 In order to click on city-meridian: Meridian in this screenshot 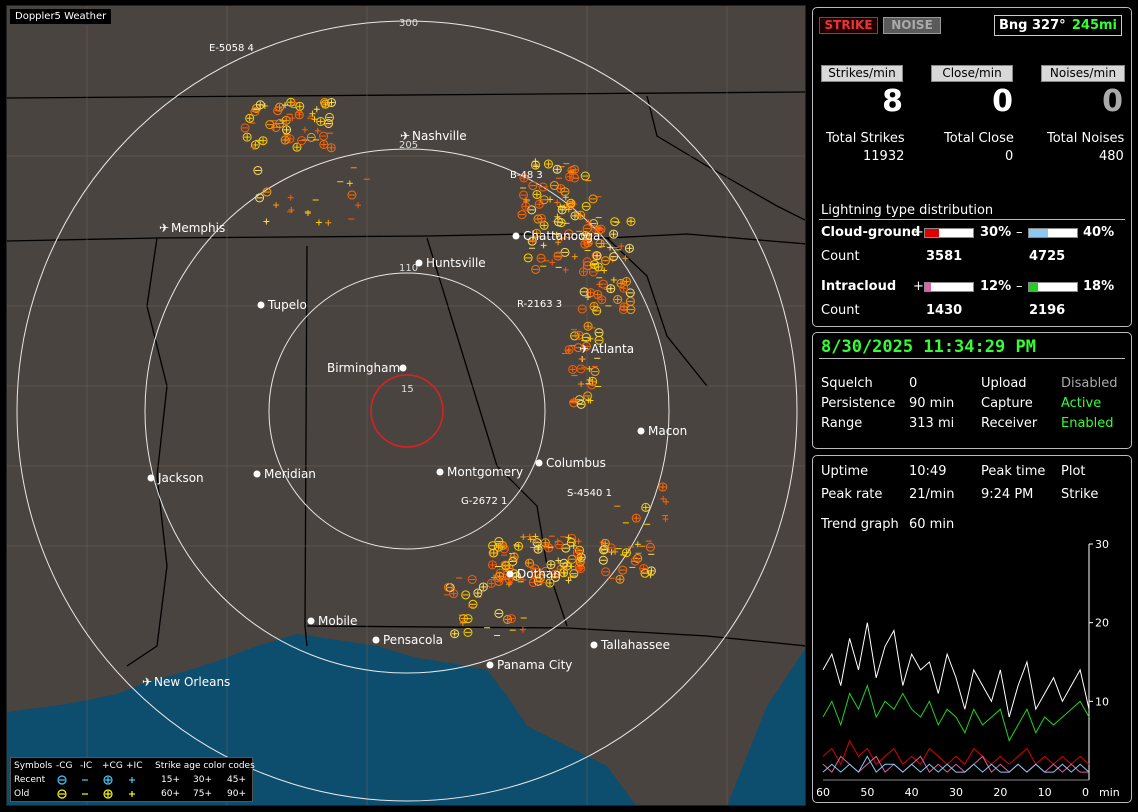, I will do `click(284, 474)`.